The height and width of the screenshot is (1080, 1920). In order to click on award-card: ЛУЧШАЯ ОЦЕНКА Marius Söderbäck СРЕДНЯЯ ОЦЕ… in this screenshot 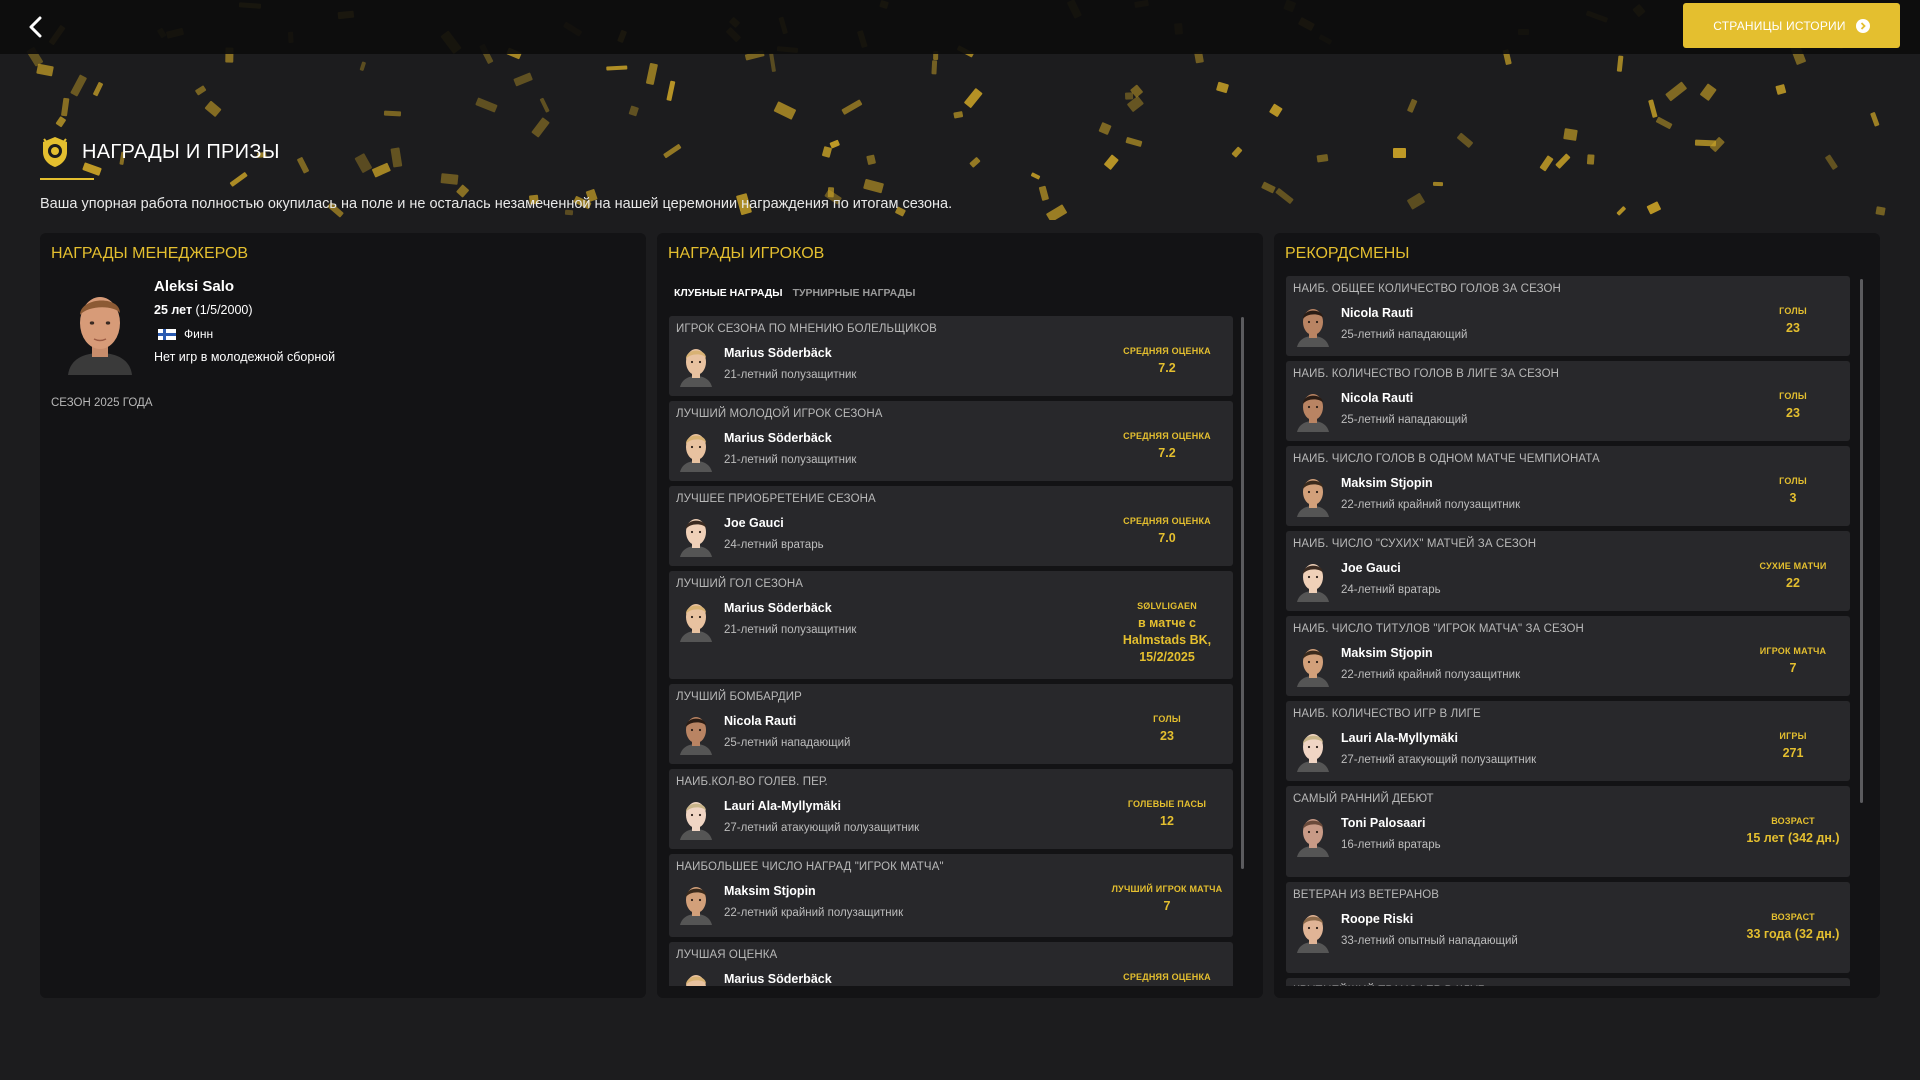, I will do `click(951, 964)`.